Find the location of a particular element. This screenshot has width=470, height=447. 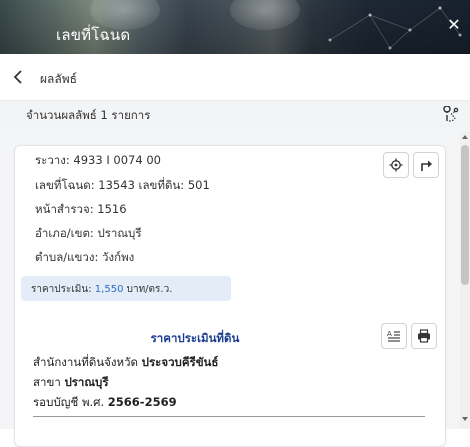

deed-value: 13543 is located at coordinates (116, 185).